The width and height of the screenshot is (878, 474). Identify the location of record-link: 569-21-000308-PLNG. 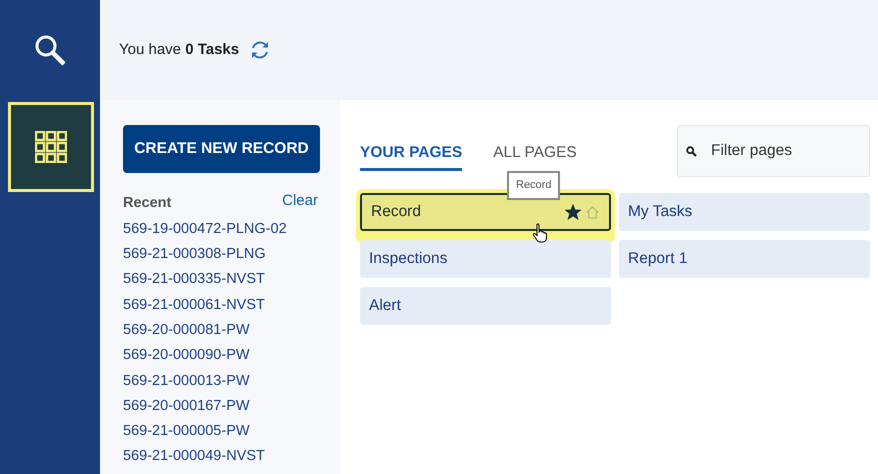
(220, 255).